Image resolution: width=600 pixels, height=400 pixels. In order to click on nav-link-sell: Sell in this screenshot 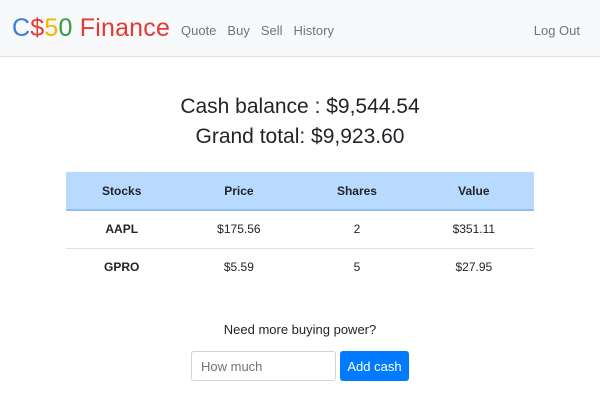, I will do `click(272, 31)`.